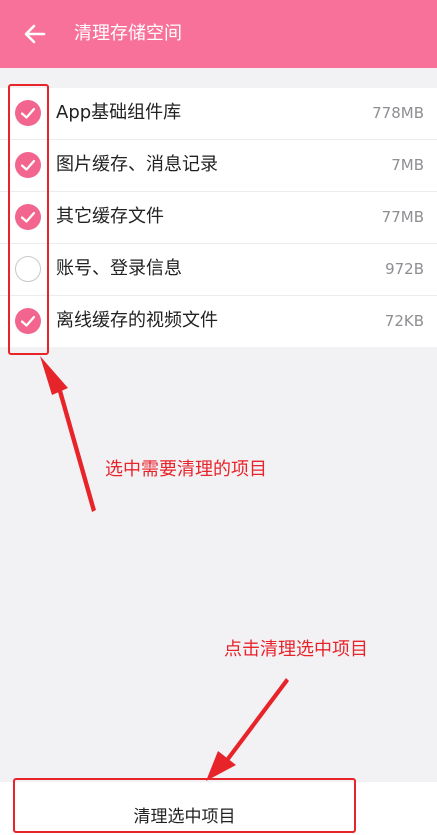 Image resolution: width=437 pixels, height=835 pixels. Describe the element at coordinates (54, 375) in the screenshot. I see `annotation-arrow-up-head` at that location.